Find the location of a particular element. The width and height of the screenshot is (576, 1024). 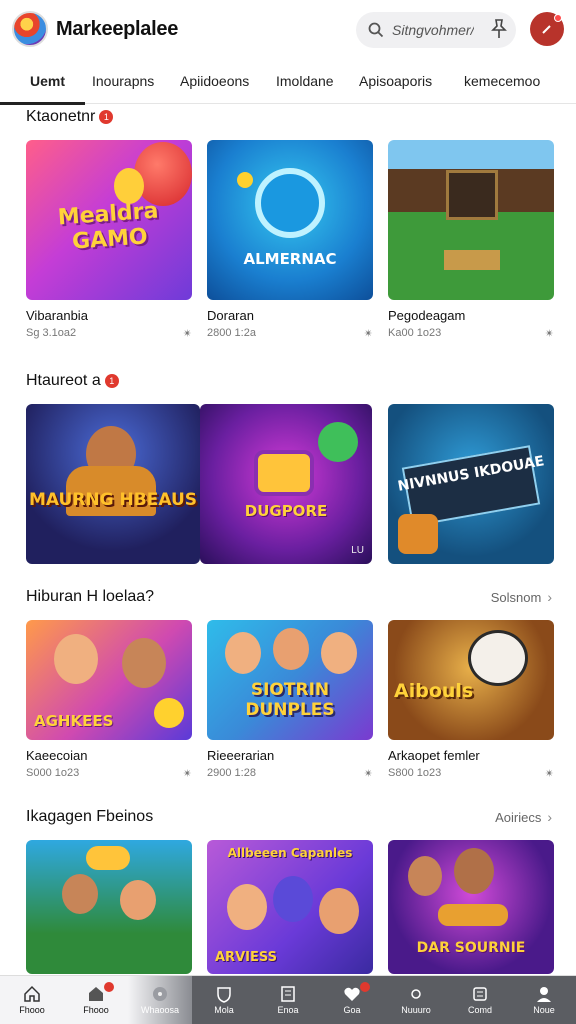

section-header-1: Ktaonetnr 1 › is located at coordinates (289, 117).